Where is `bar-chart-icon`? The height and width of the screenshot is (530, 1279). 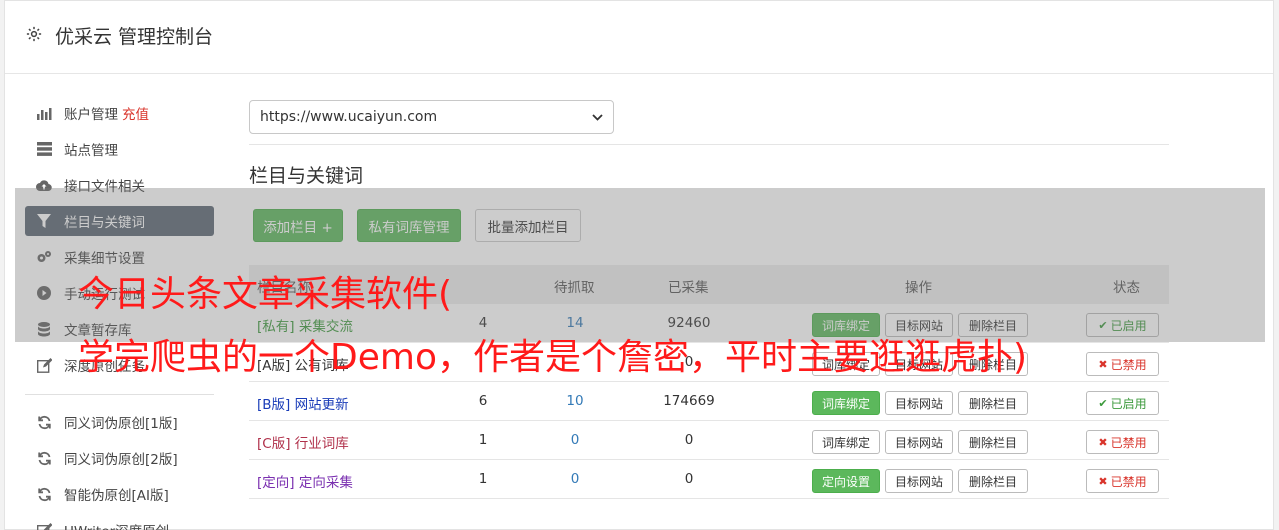 bar-chart-icon is located at coordinates (44, 113).